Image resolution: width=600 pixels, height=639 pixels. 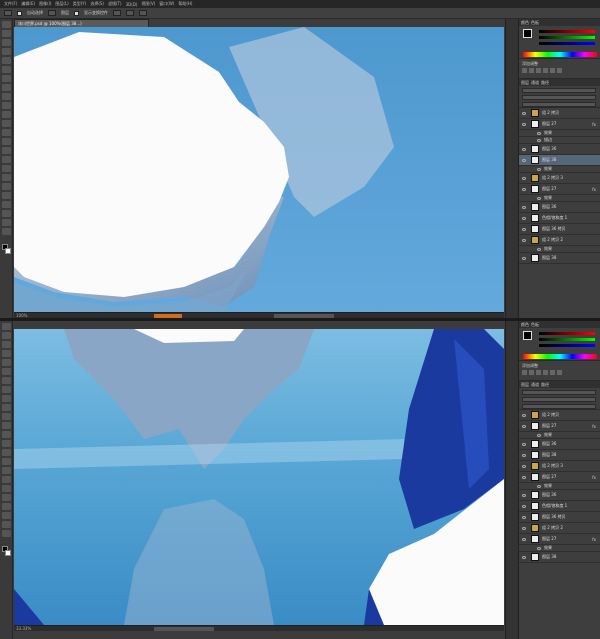 I want to click on layer-row: 色相/饱和度 1, so click(x=559, y=218).